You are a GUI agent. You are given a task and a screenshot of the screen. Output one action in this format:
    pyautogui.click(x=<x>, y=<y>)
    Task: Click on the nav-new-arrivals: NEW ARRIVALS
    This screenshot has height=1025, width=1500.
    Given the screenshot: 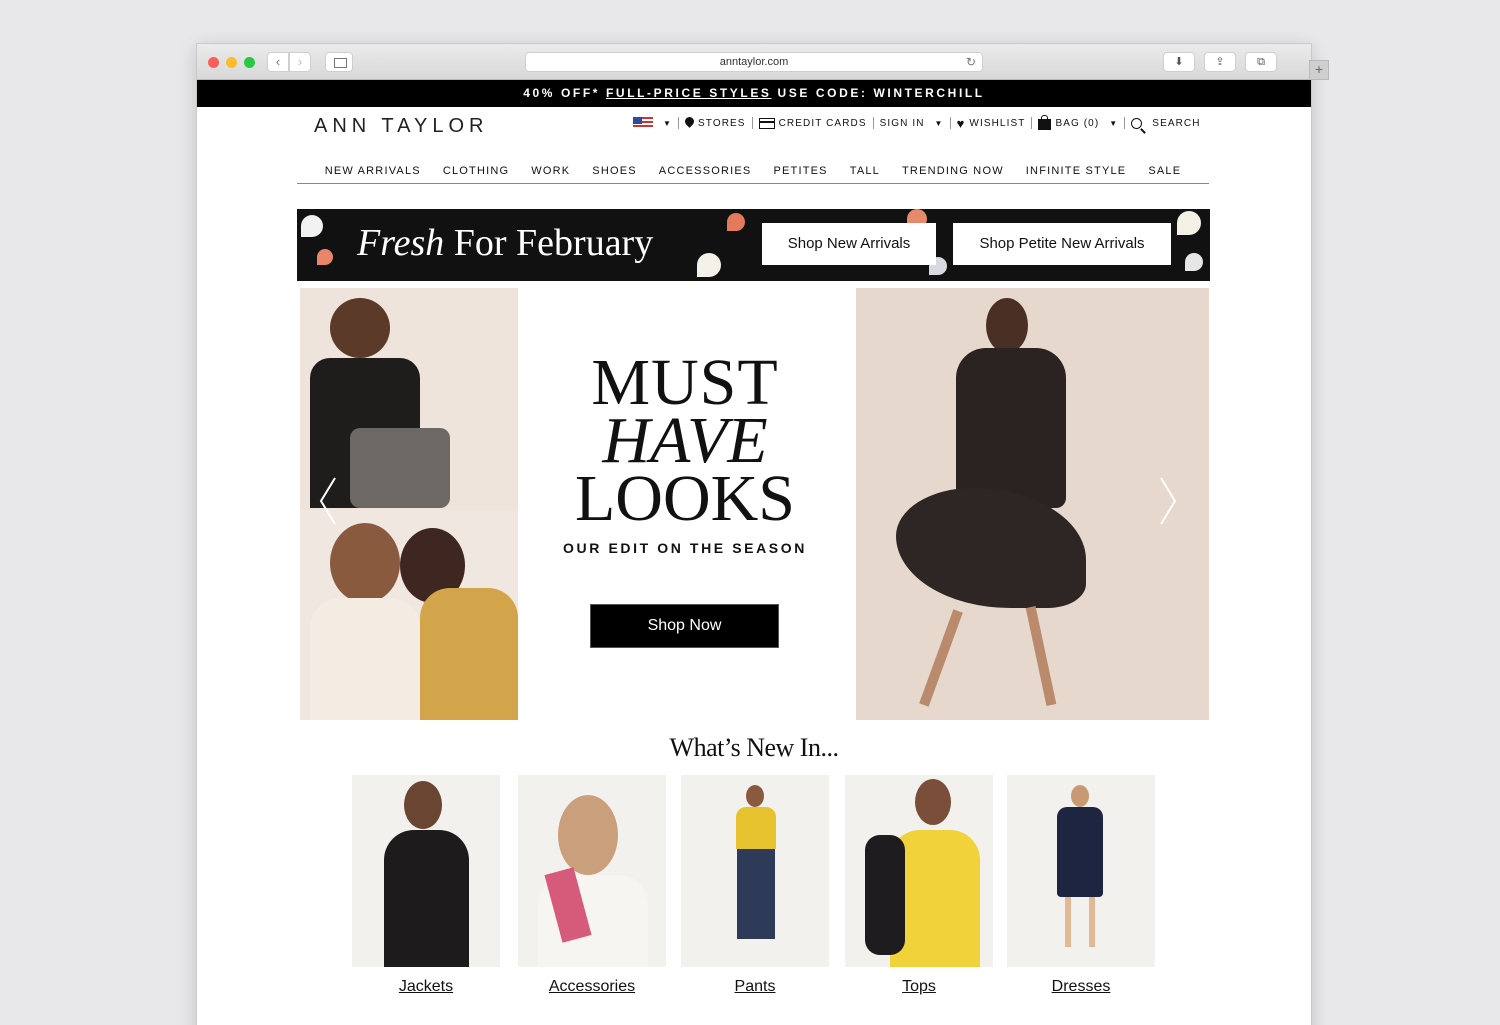 What is the action you would take?
    pyautogui.click(x=373, y=173)
    